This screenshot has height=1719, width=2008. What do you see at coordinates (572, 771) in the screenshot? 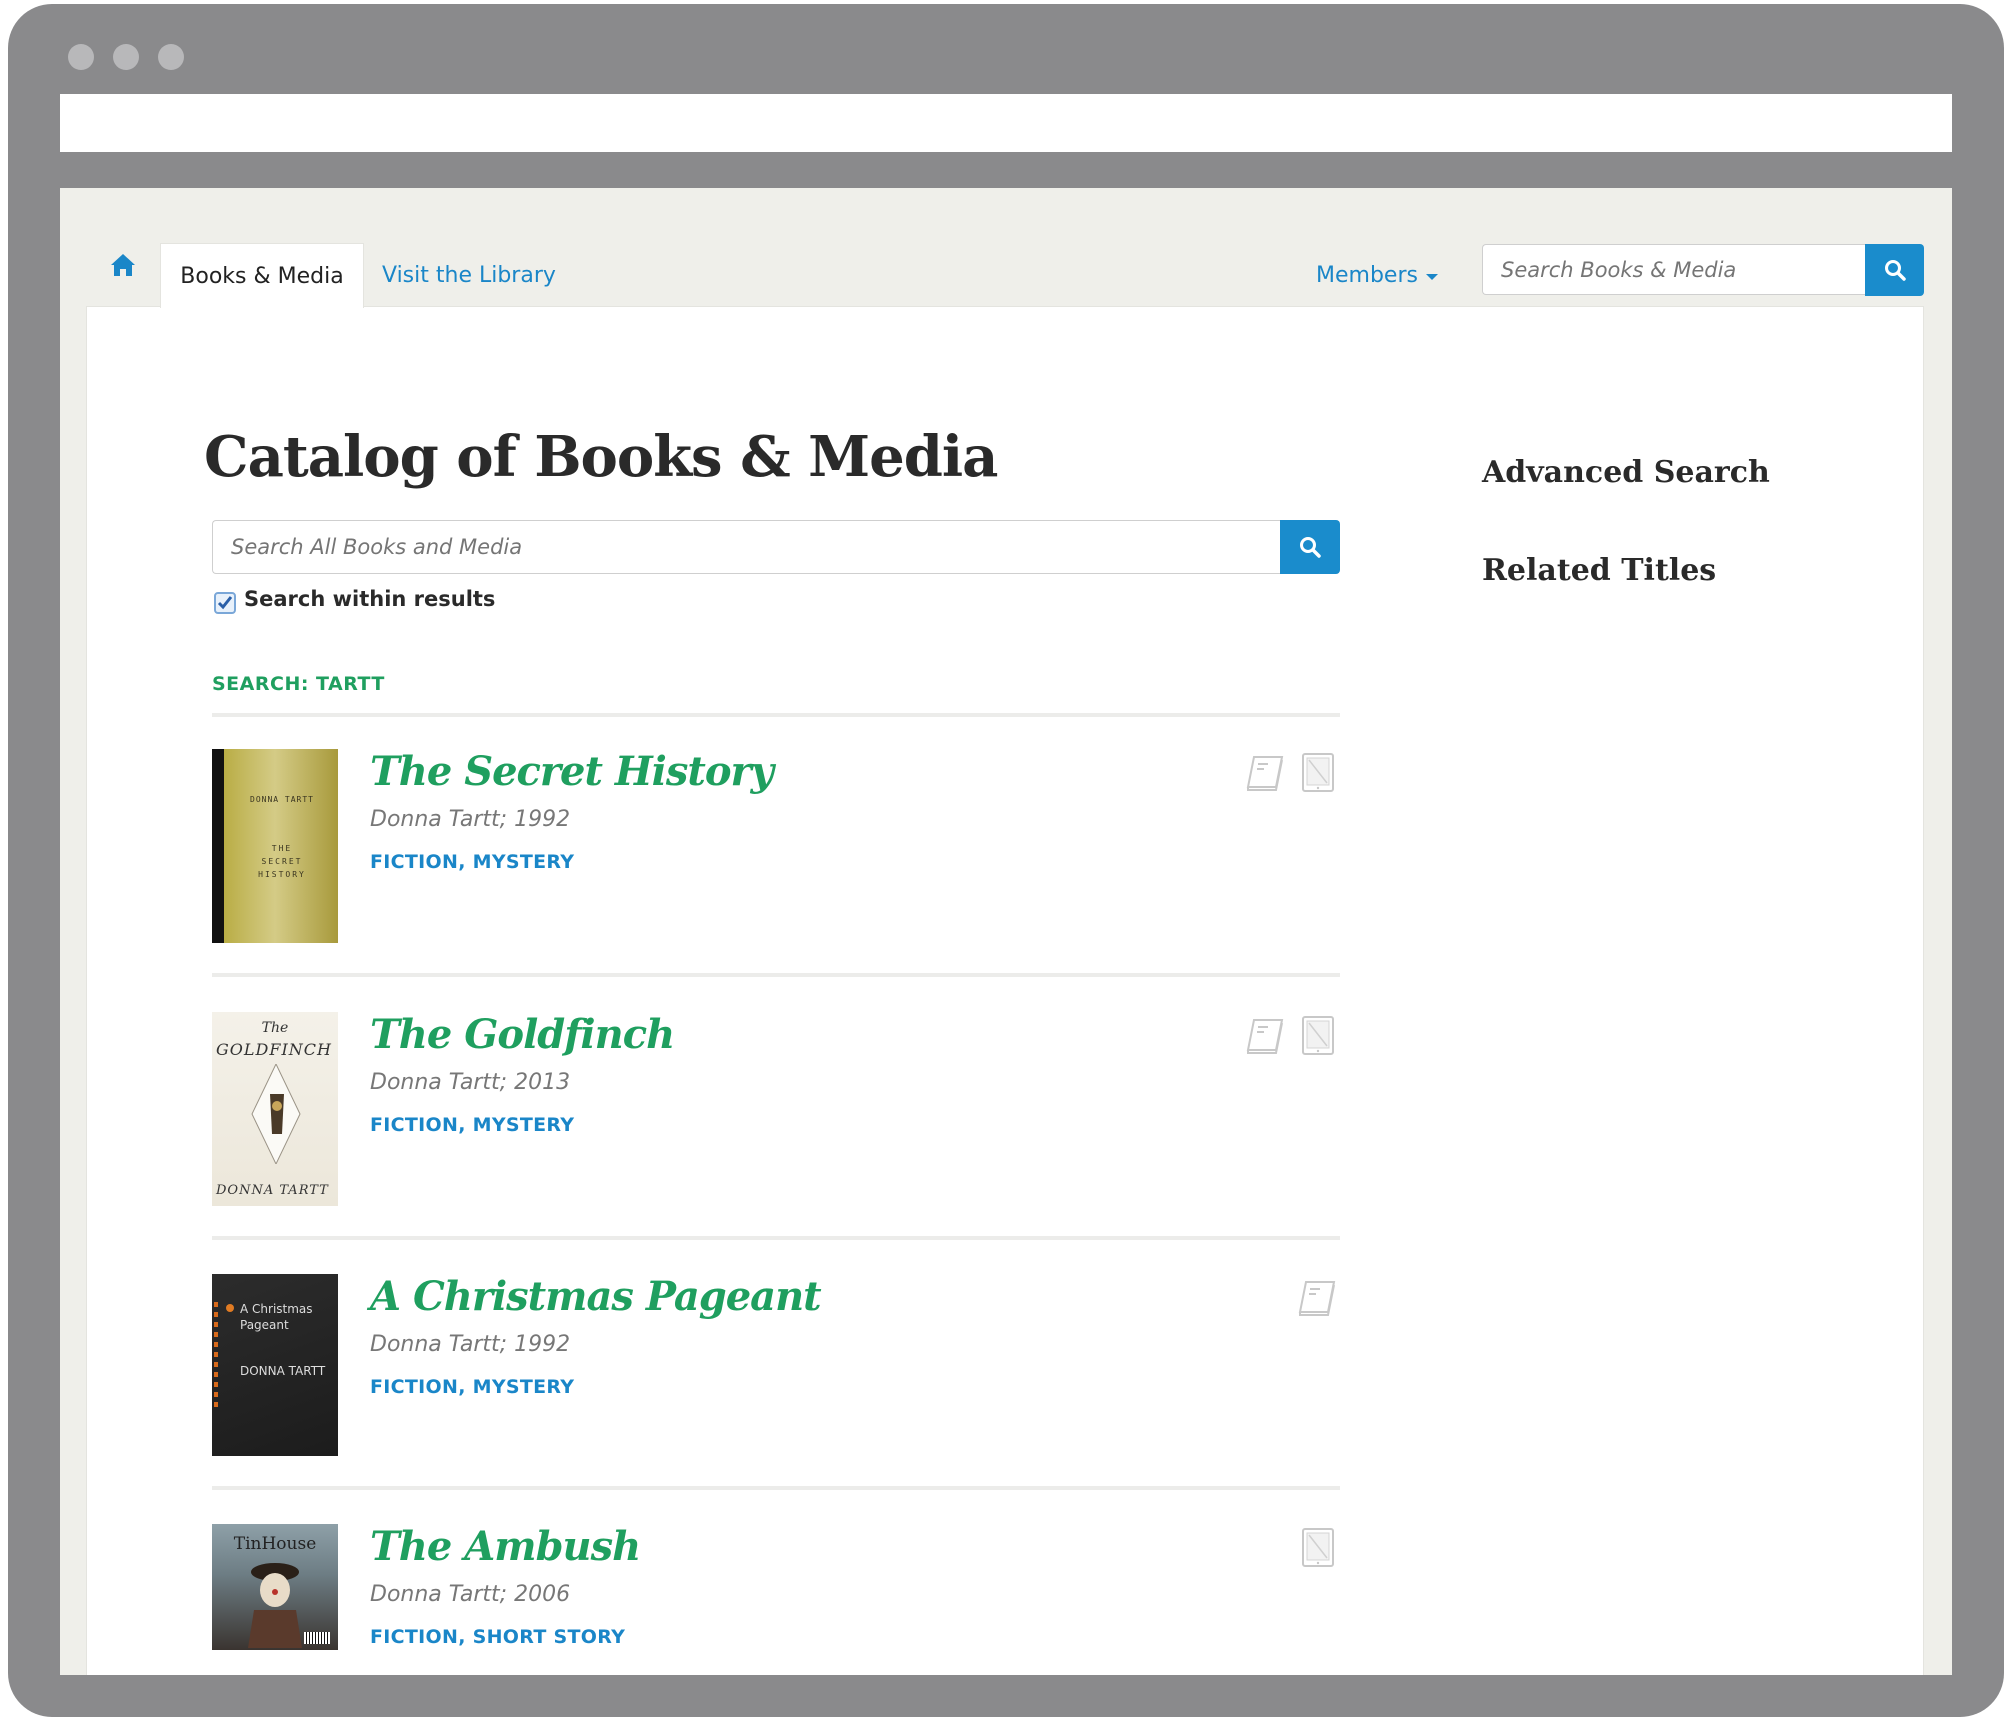
I see `result-title: The Secret History` at bounding box center [572, 771].